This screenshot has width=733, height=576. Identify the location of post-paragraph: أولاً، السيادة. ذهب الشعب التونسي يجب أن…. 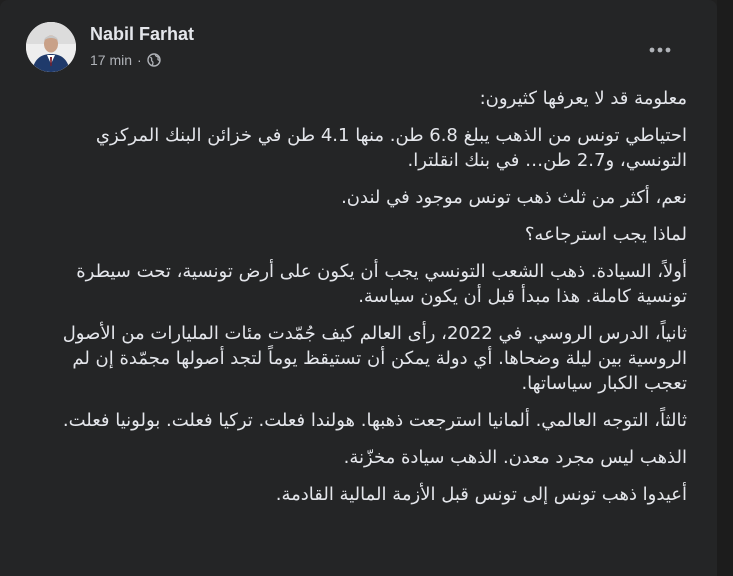
(381, 284).